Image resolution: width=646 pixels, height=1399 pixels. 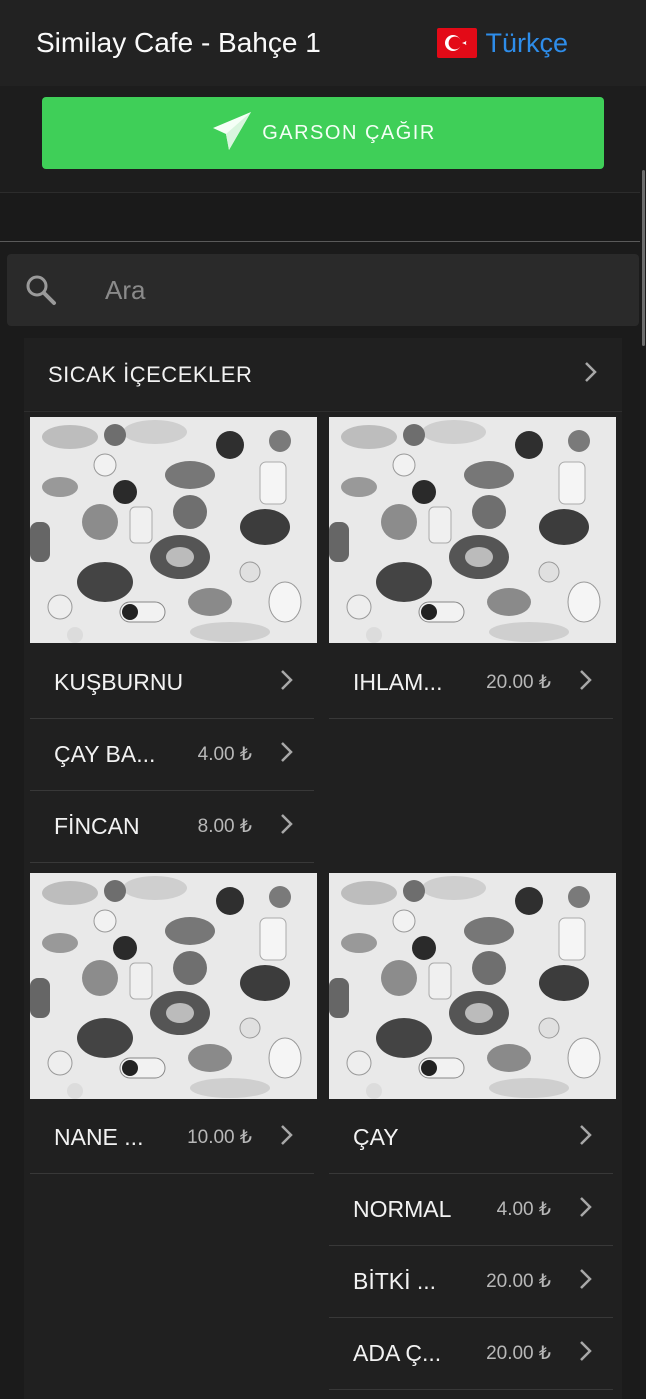 I want to click on list-item: IHLAM... 20.00 ₺, so click(x=471, y=683).